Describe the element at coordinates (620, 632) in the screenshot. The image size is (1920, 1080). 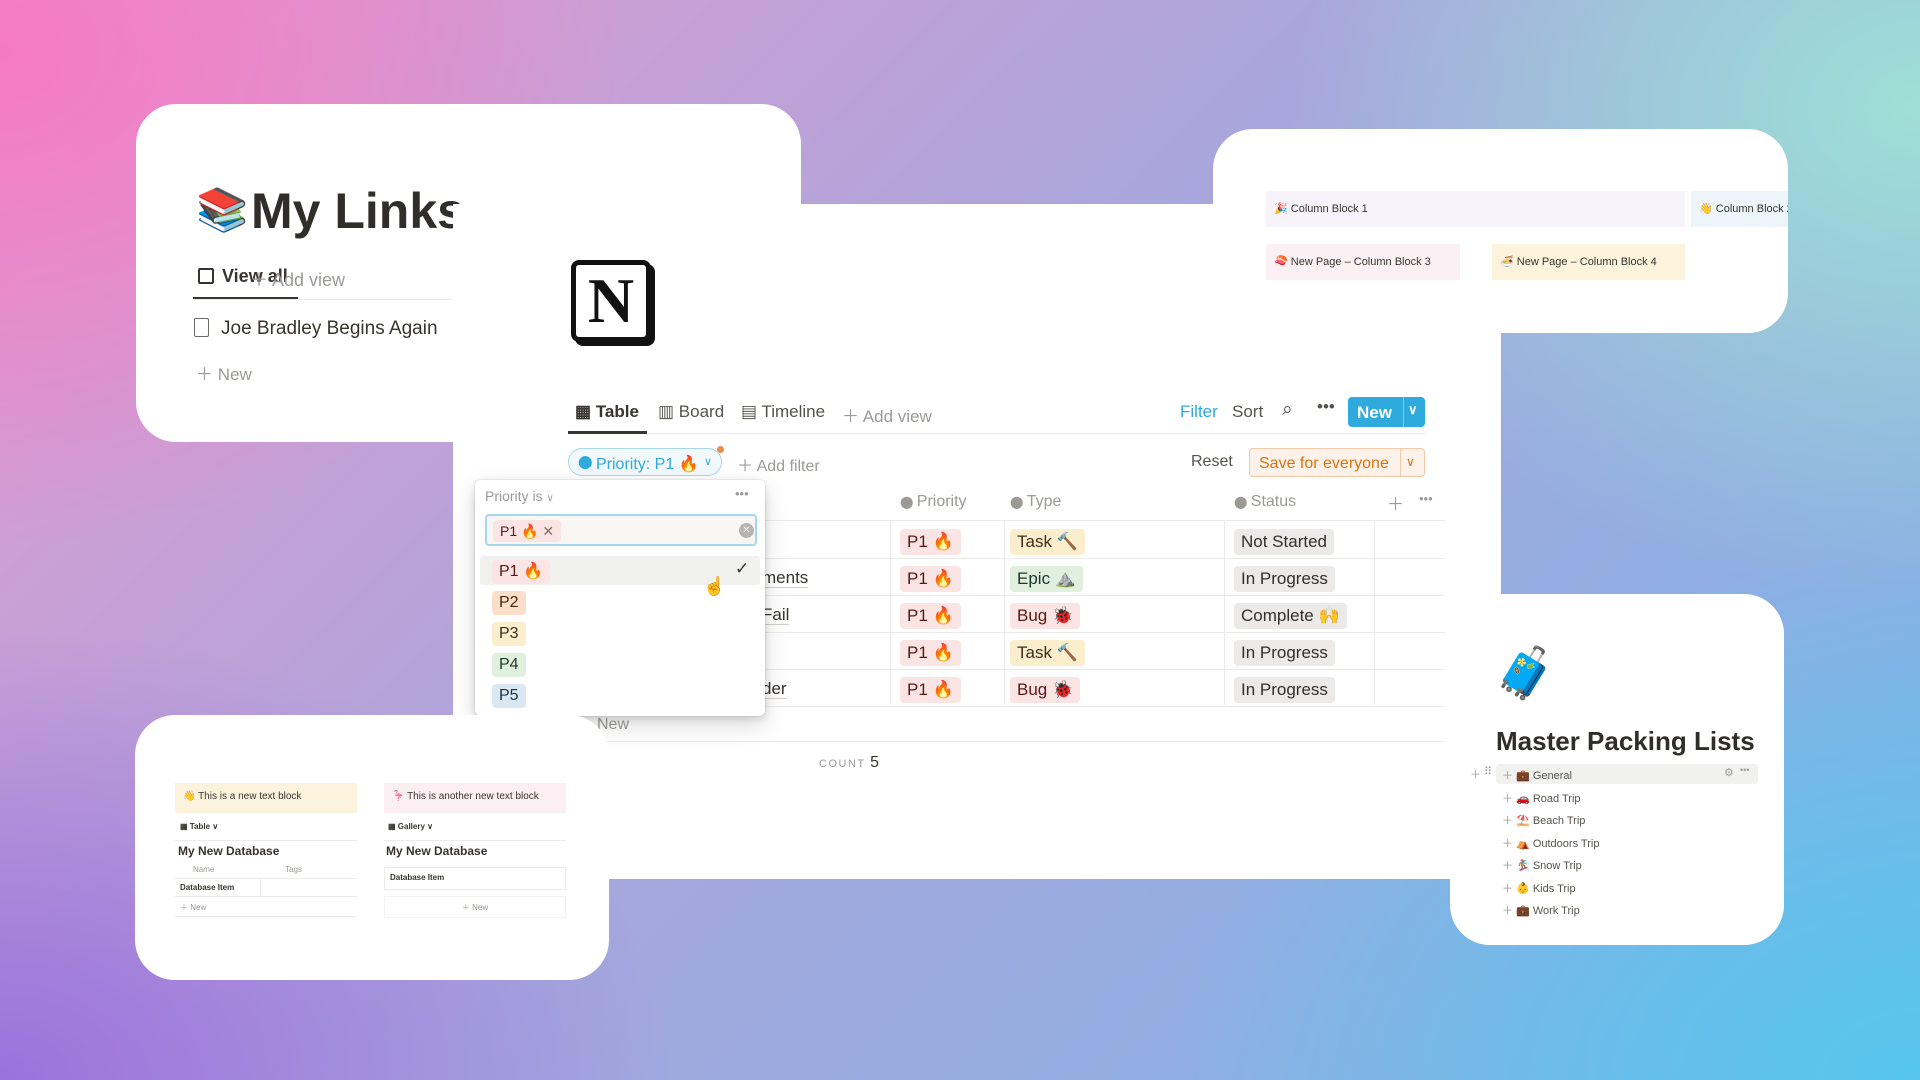
I see `option-p3: P3` at that location.